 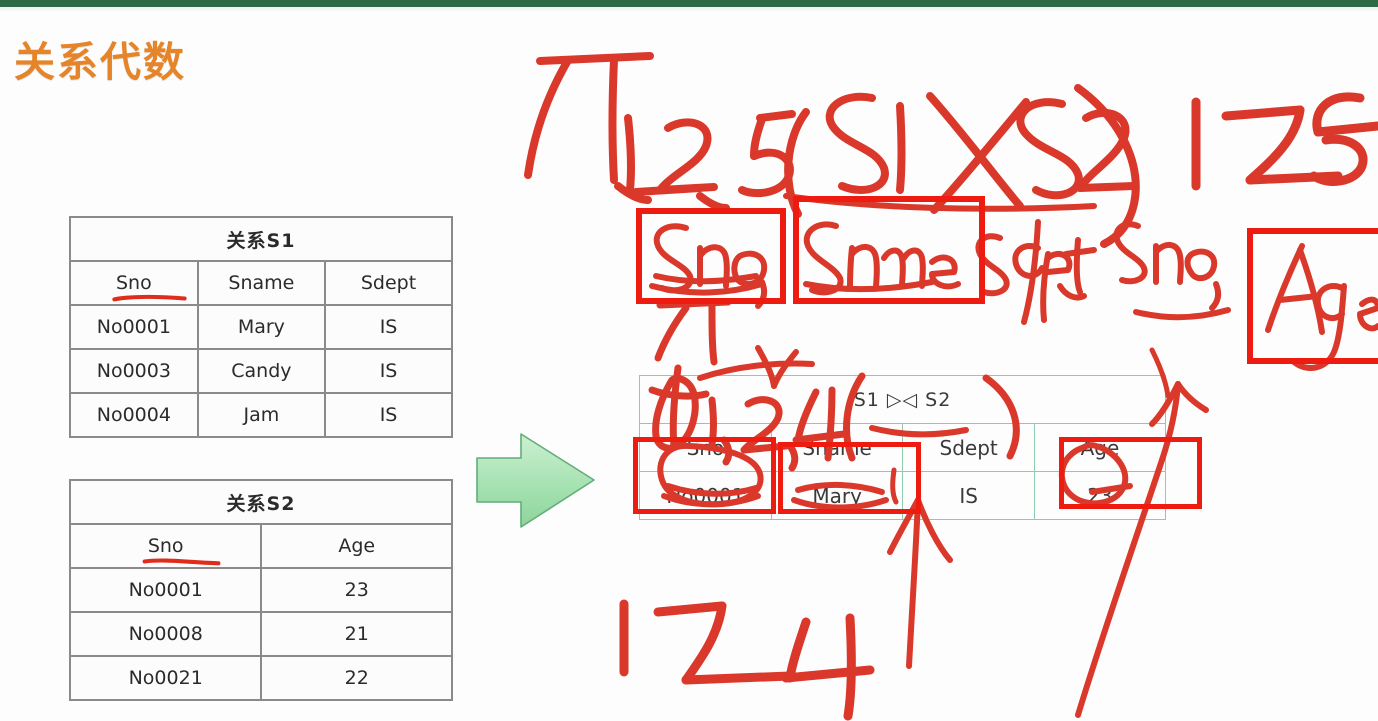 What do you see at coordinates (689, 9) in the screenshot?
I see `top-accent-shade` at bounding box center [689, 9].